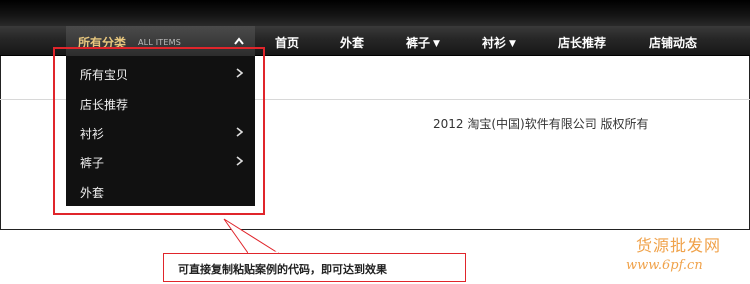 The image size is (750, 284). I want to click on chevron-up-icon, so click(239, 41).